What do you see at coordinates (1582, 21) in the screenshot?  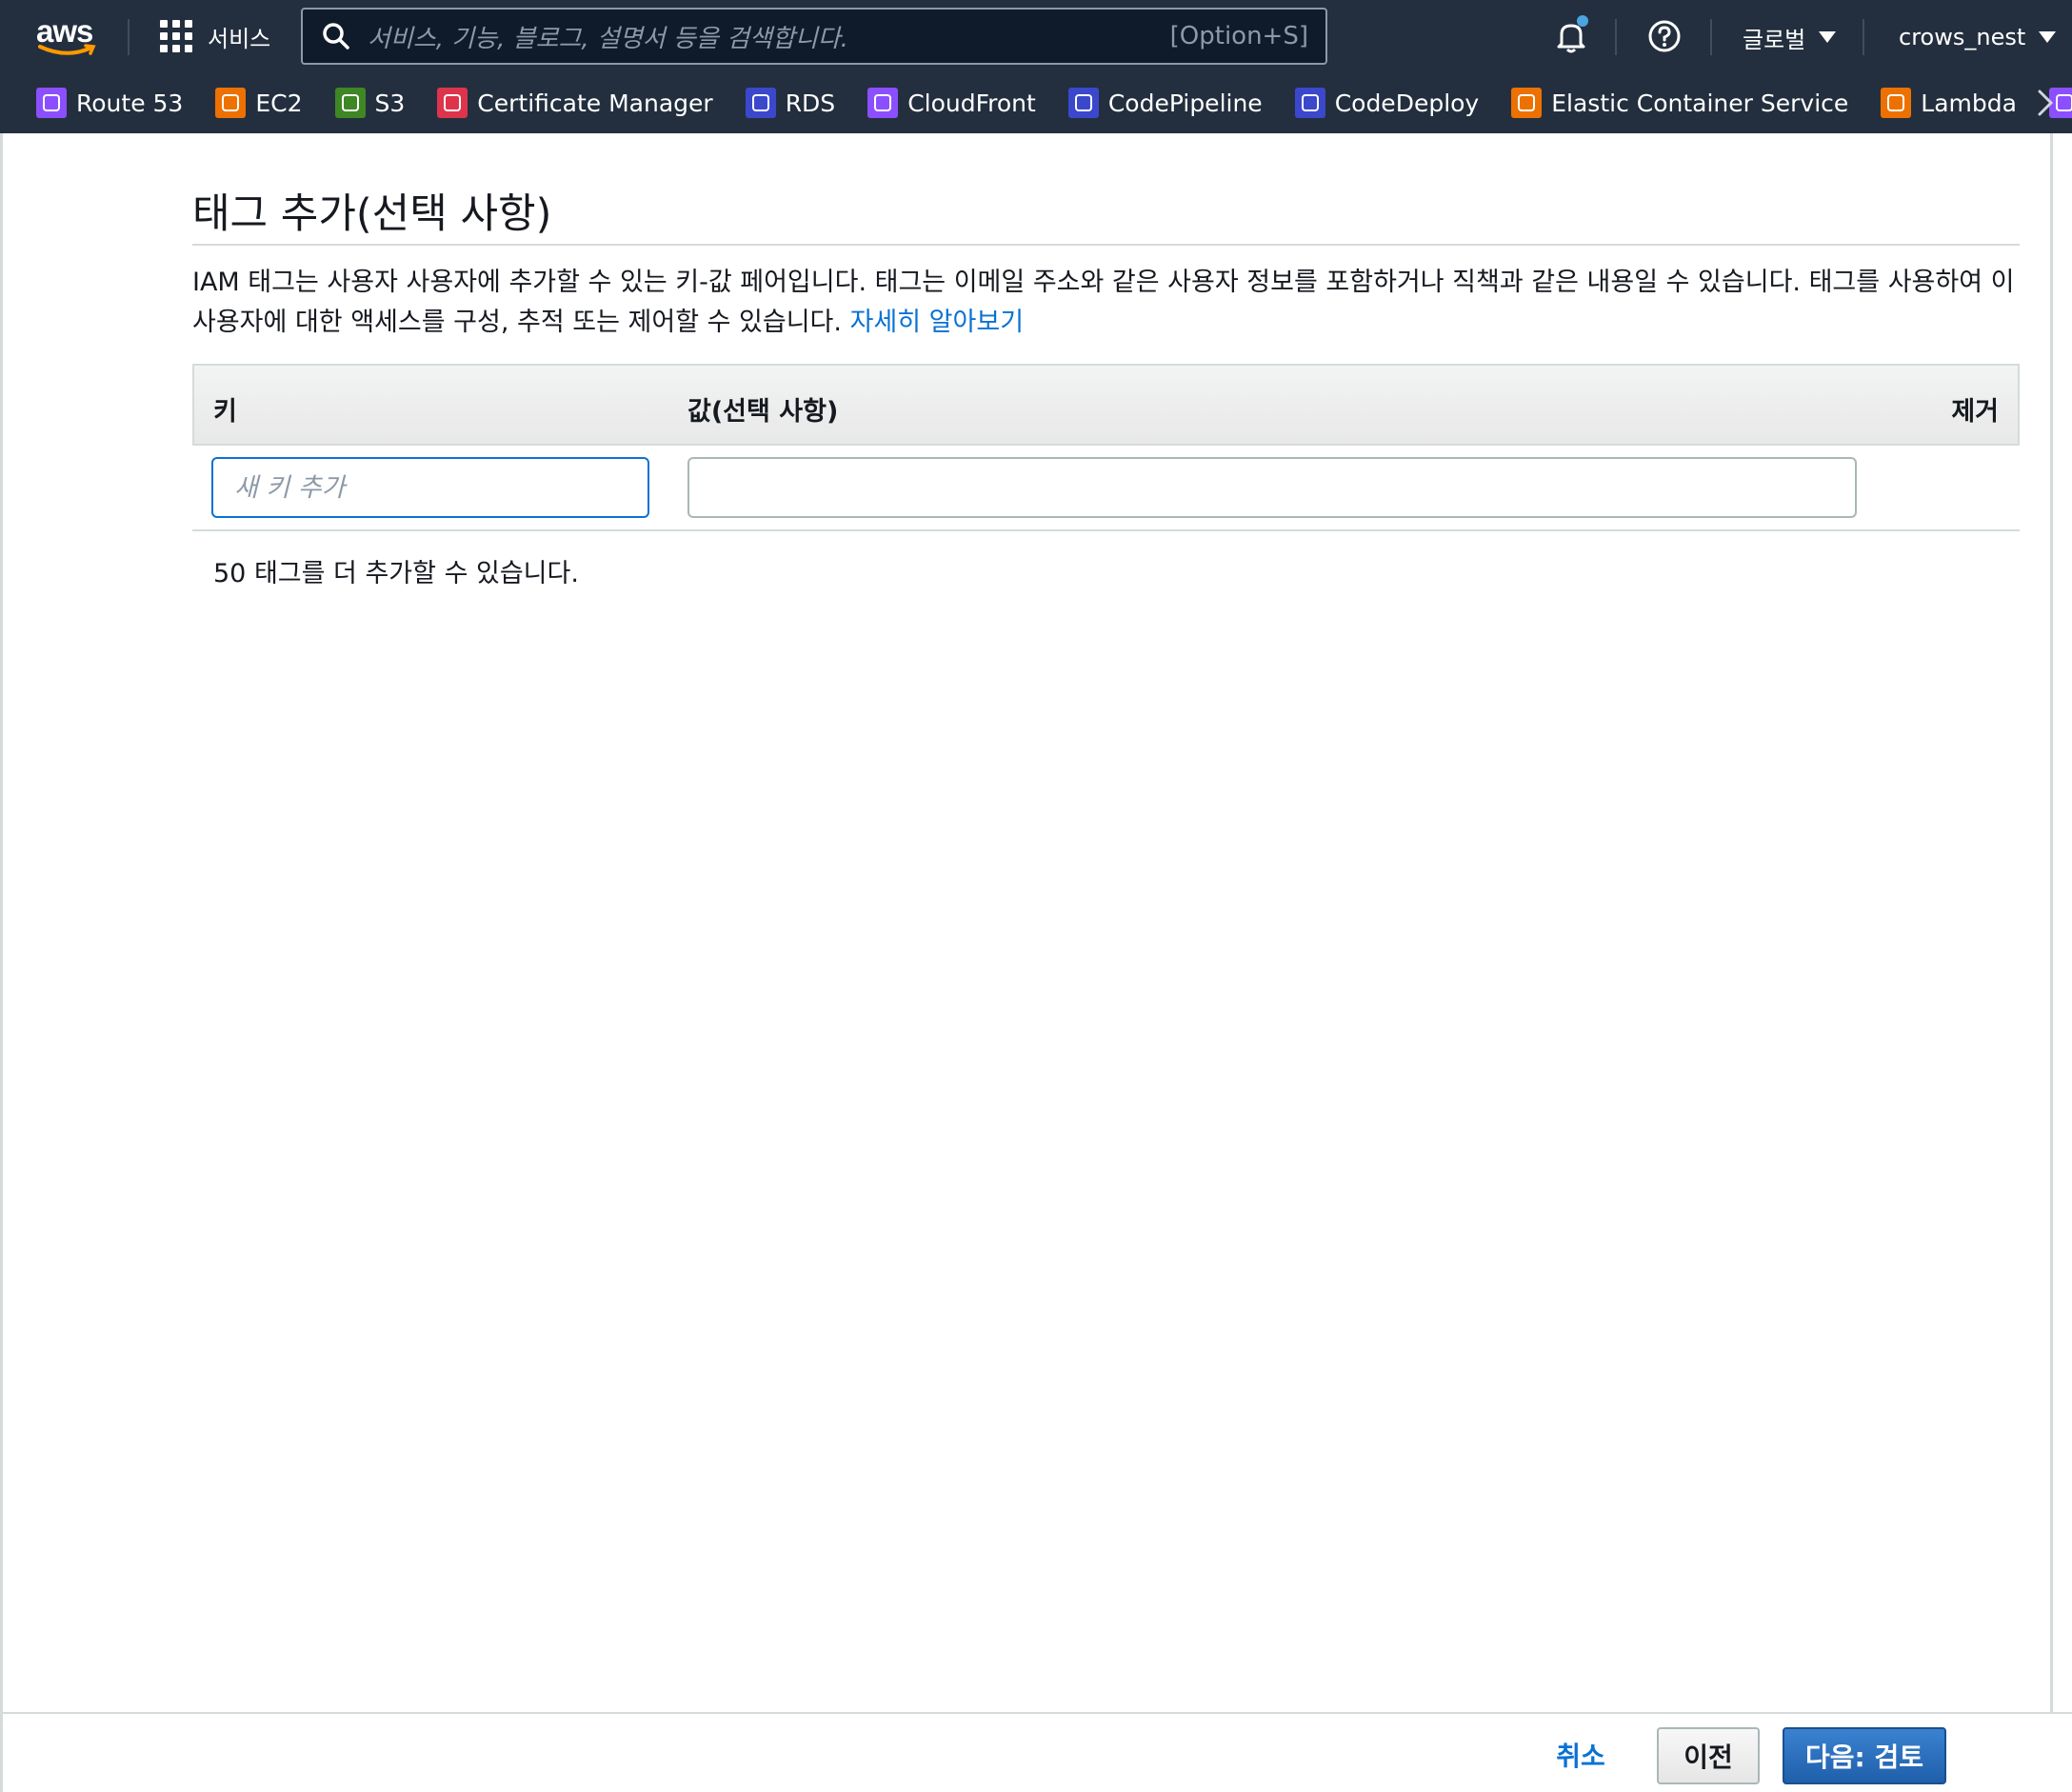 I see `notification-dot` at bounding box center [1582, 21].